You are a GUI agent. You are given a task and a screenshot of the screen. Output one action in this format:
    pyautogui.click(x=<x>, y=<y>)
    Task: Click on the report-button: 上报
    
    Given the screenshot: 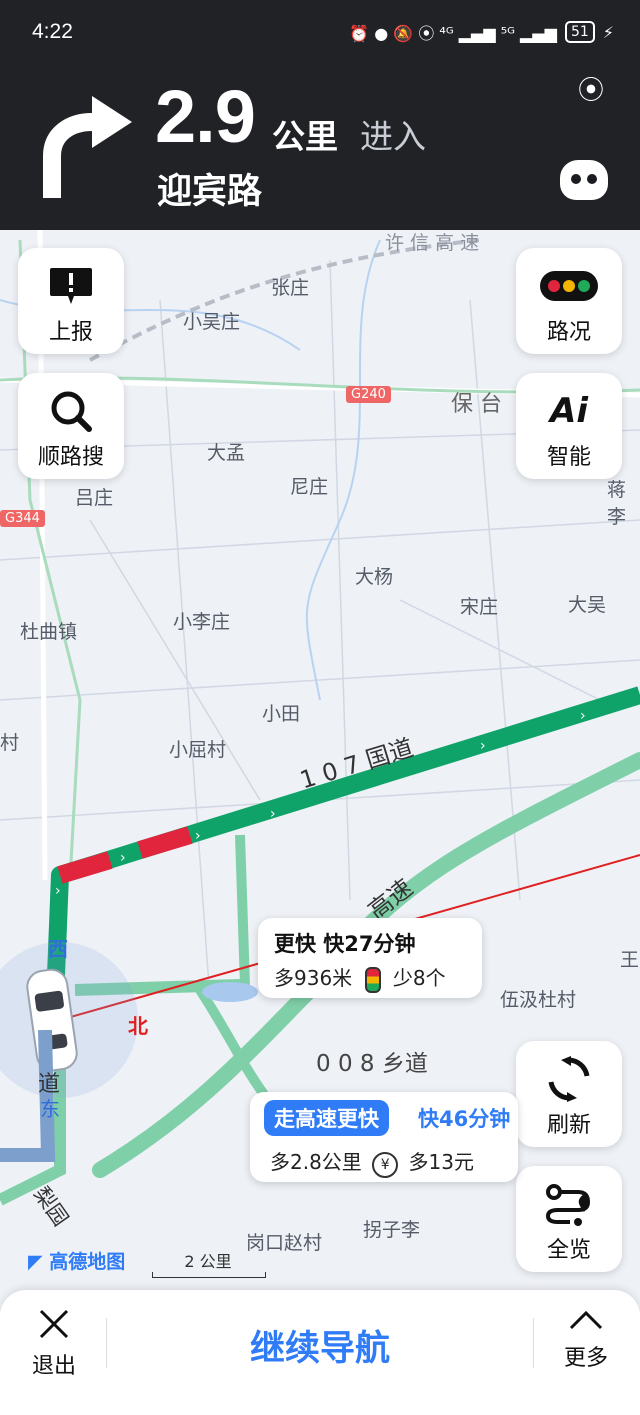 What is the action you would take?
    pyautogui.click(x=71, y=301)
    